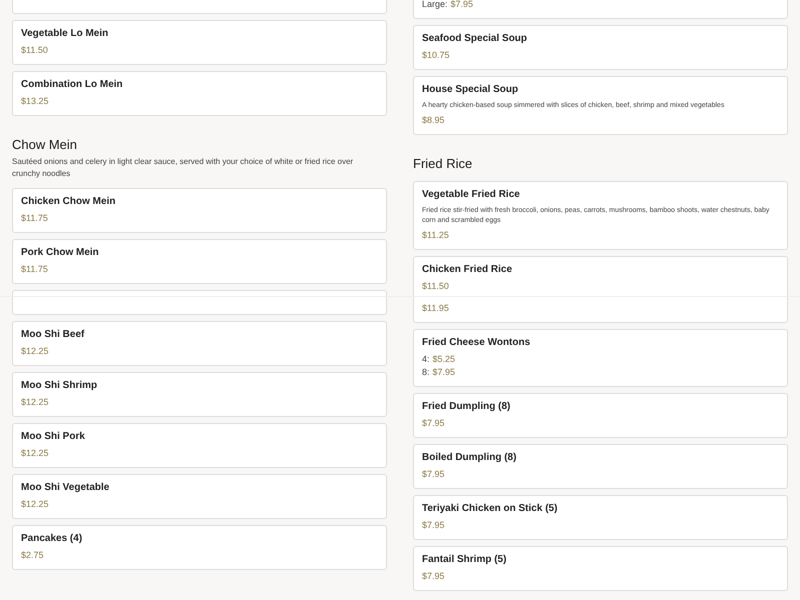 Image resolution: width=800 pixels, height=600 pixels. I want to click on size-label: 4:, so click(426, 359).